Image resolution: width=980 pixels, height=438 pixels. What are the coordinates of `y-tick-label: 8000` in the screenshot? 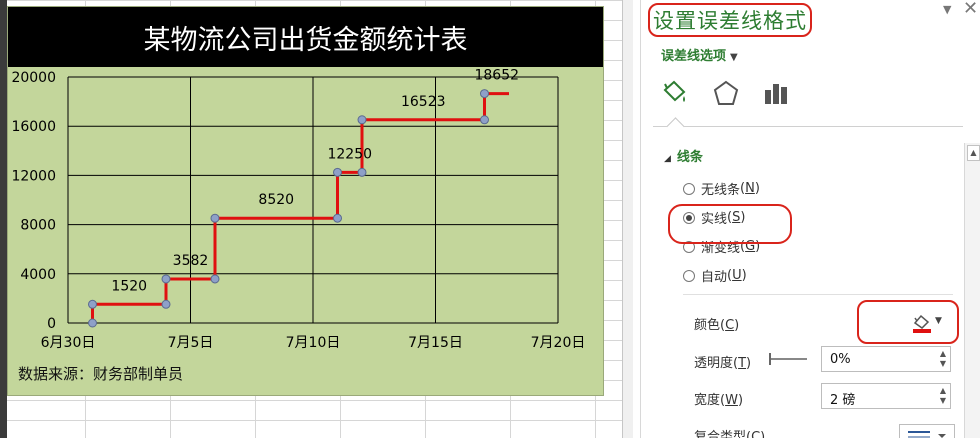 It's located at (38, 226).